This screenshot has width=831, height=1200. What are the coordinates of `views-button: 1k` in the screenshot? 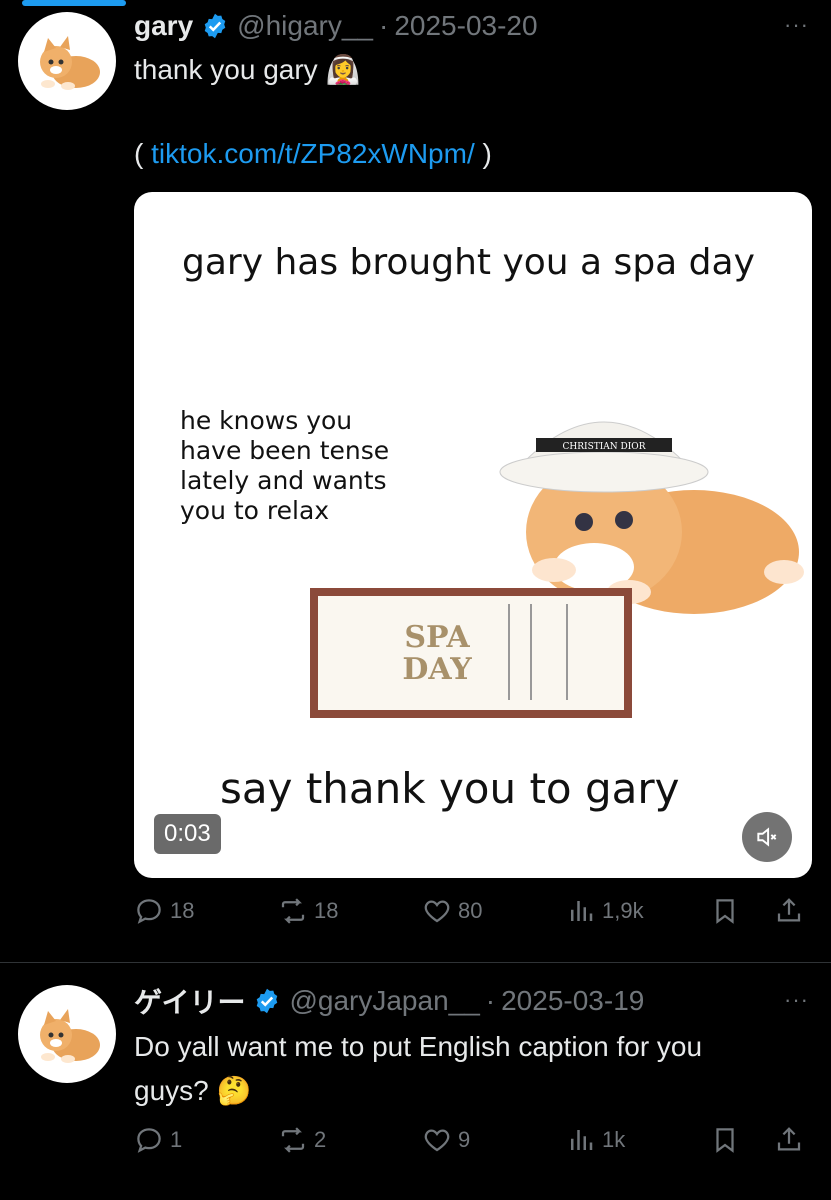 It's located at (595, 1140).